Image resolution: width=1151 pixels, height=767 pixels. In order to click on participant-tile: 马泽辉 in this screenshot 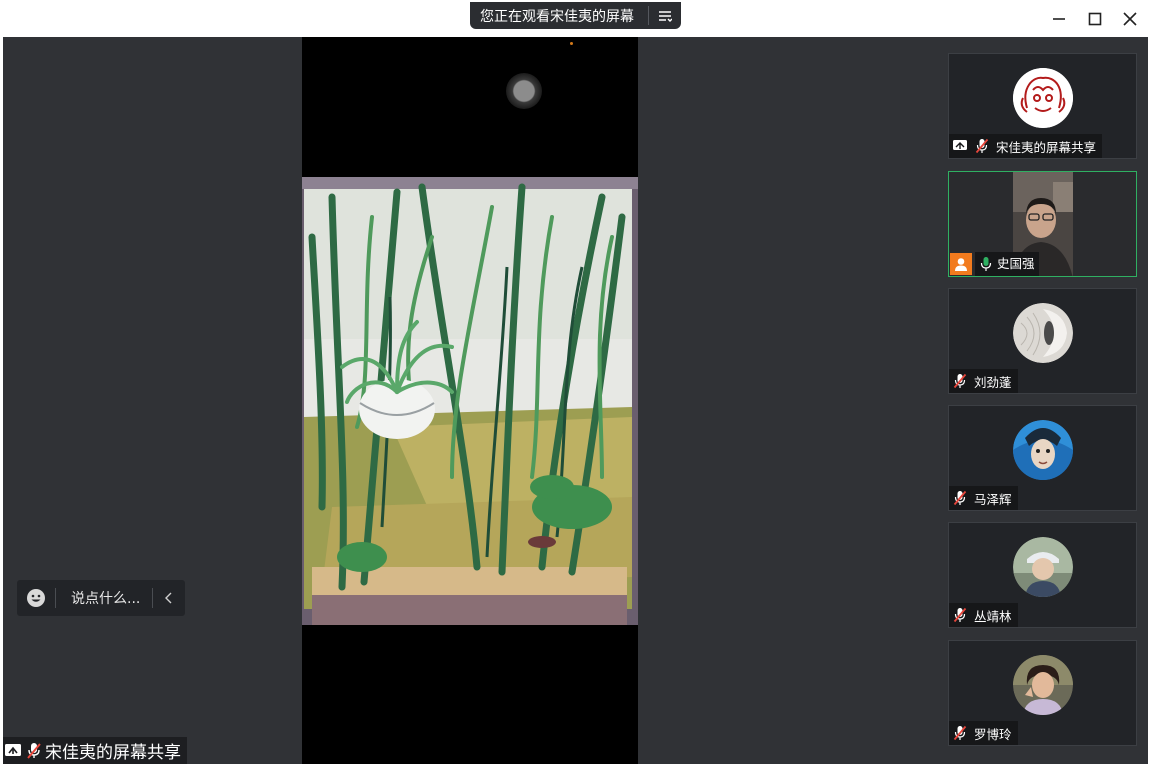, I will do `click(1042, 458)`.